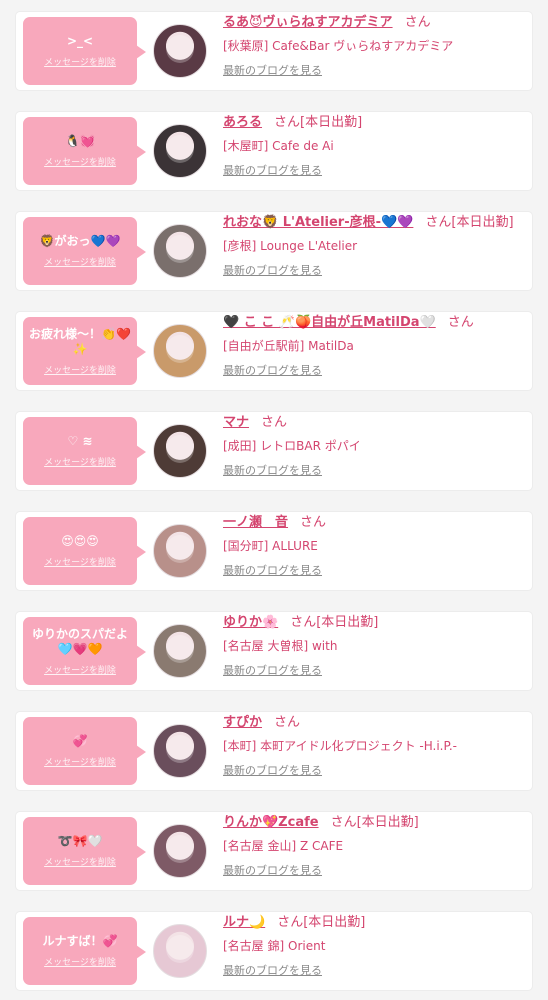 The image size is (548, 1000). What do you see at coordinates (80, 941) in the screenshot?
I see `message-text: ルナすば！💞` at bounding box center [80, 941].